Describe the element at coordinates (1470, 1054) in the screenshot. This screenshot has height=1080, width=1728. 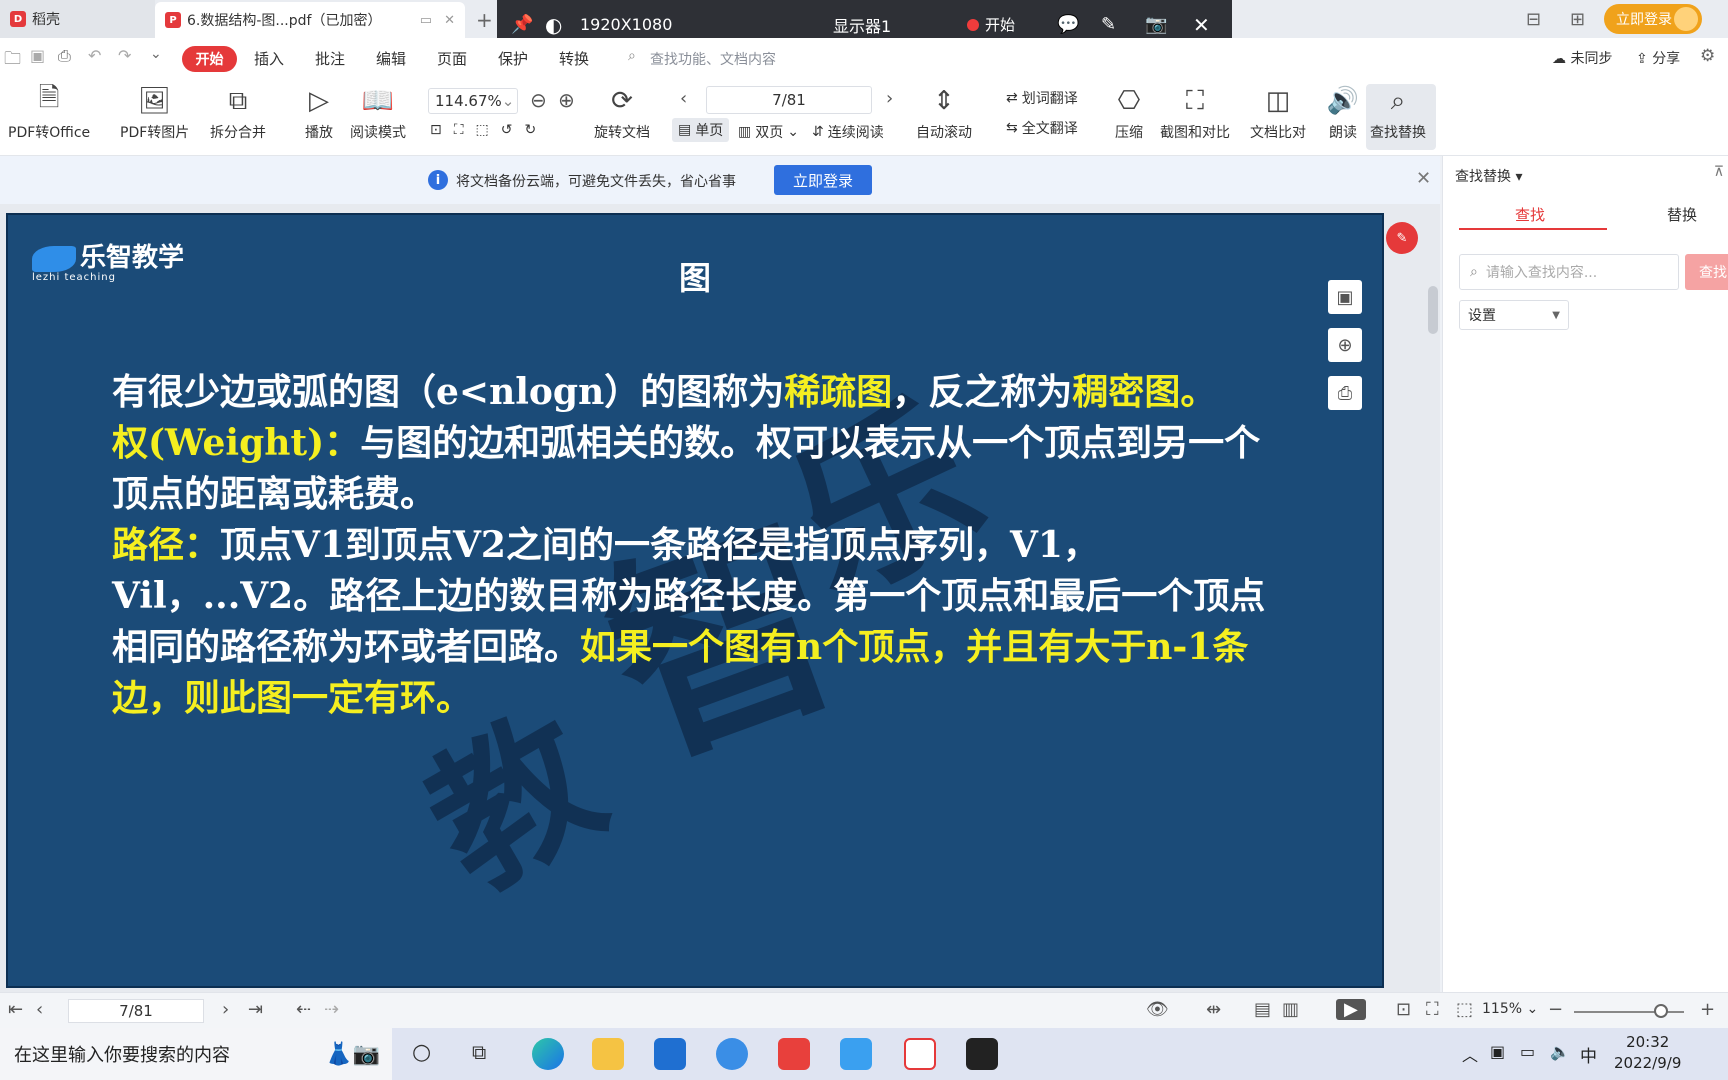
I see `tray-expand-icon: ︿` at that location.